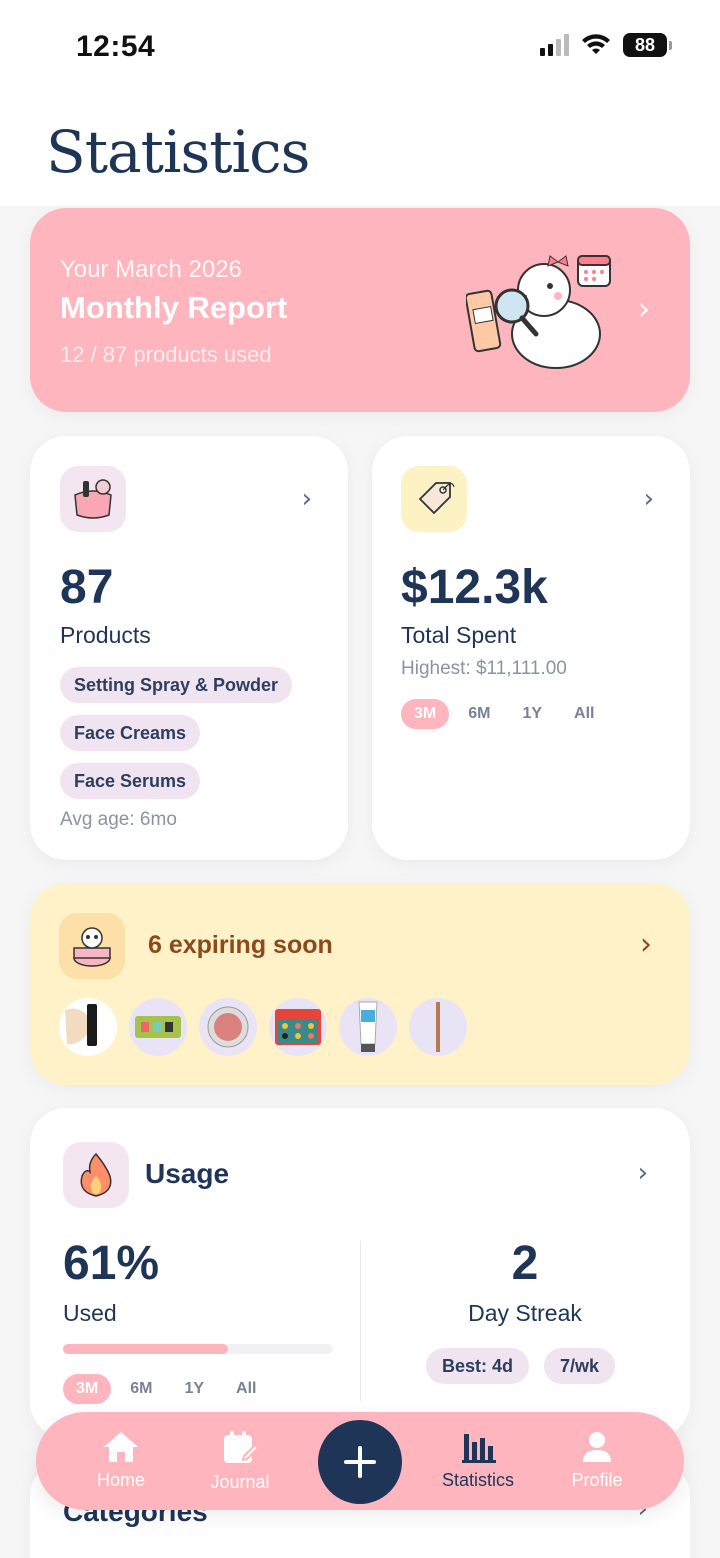 The image size is (720, 1558). Describe the element at coordinates (151, 269) in the screenshot. I see `report-period: Your March 2026` at that location.